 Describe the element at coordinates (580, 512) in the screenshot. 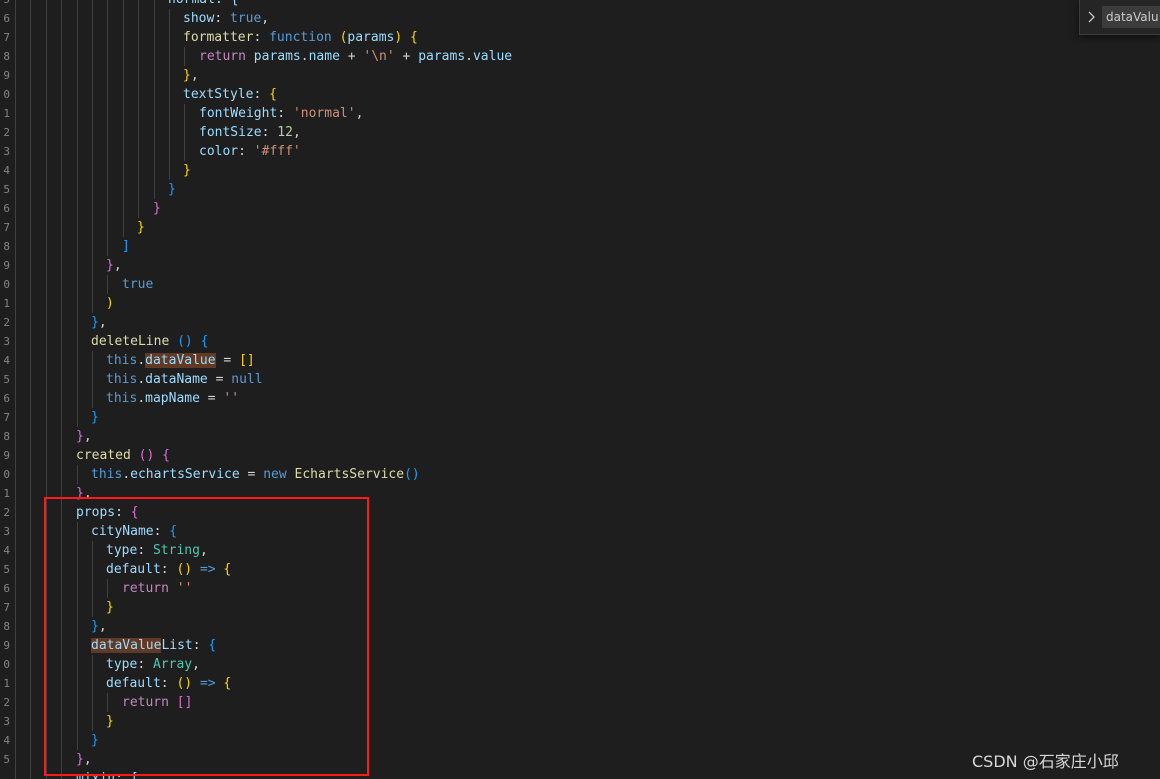

I see `code-line: props: {` at that location.